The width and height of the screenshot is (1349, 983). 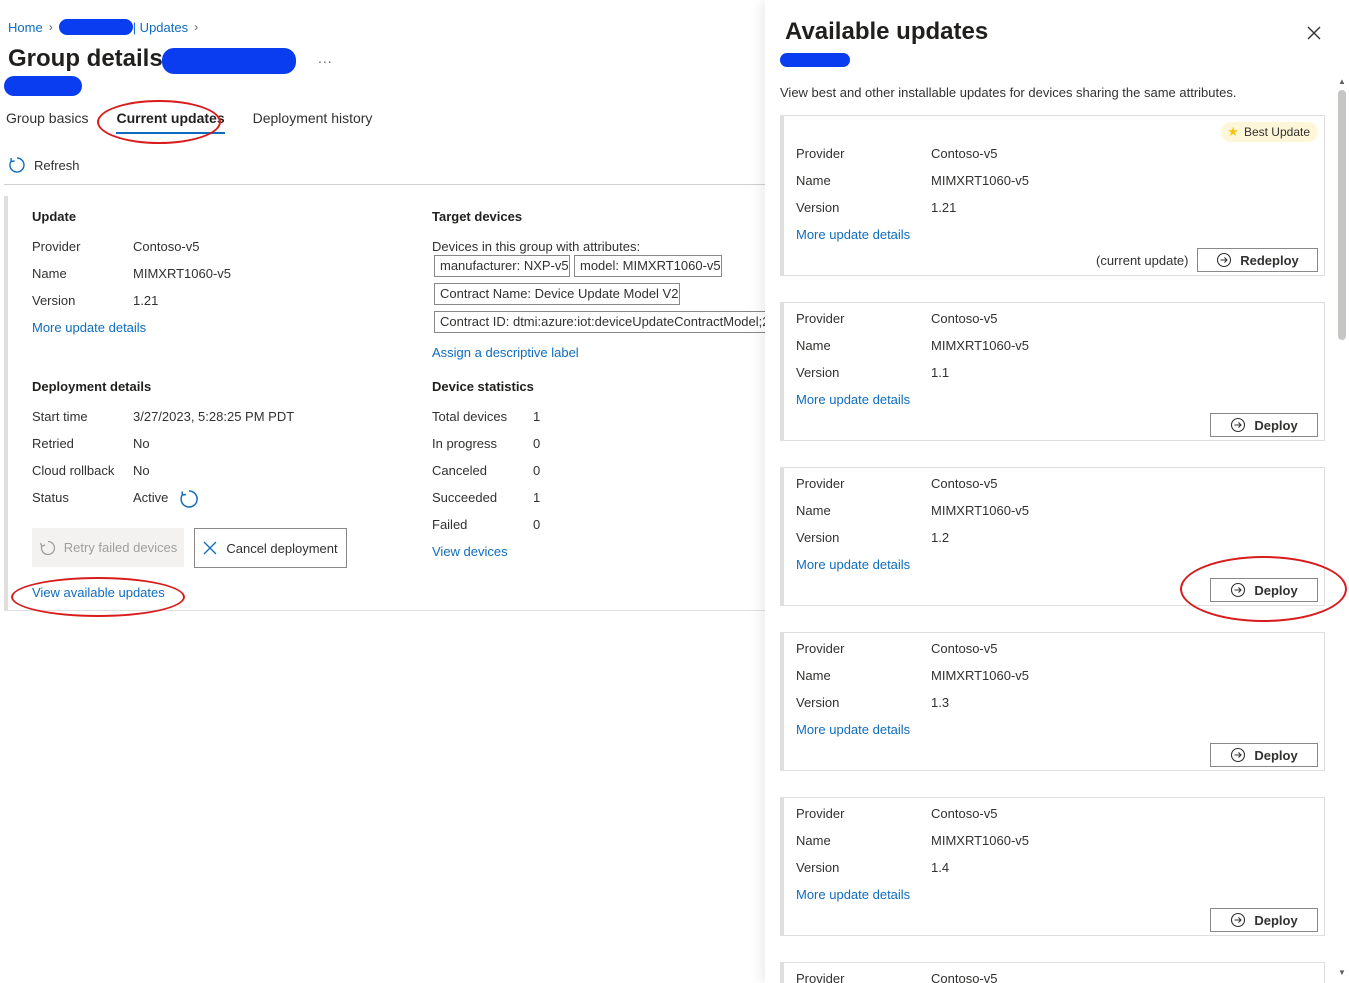 What do you see at coordinates (313, 122) in the screenshot?
I see `tab-deployment-history: Deployment history` at bounding box center [313, 122].